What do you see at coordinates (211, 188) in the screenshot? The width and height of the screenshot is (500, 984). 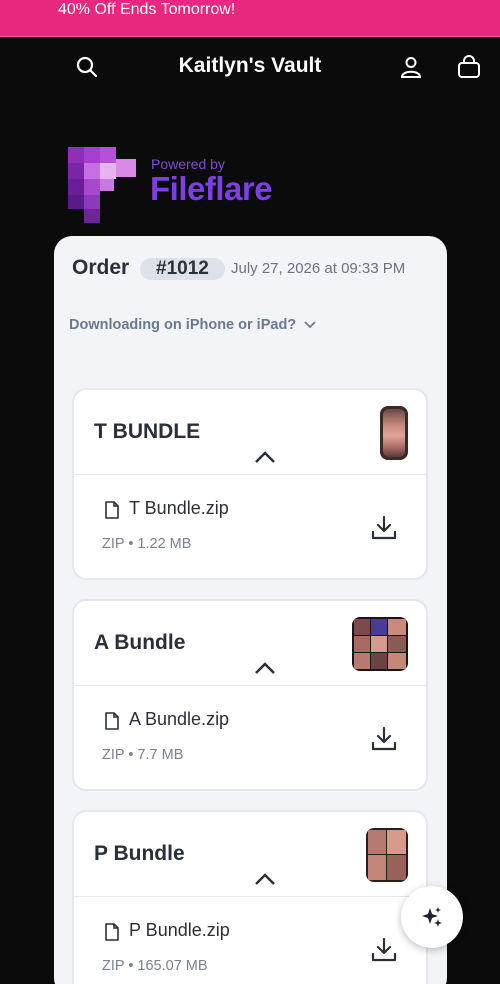 I see `brand-name: Fileflare` at bounding box center [211, 188].